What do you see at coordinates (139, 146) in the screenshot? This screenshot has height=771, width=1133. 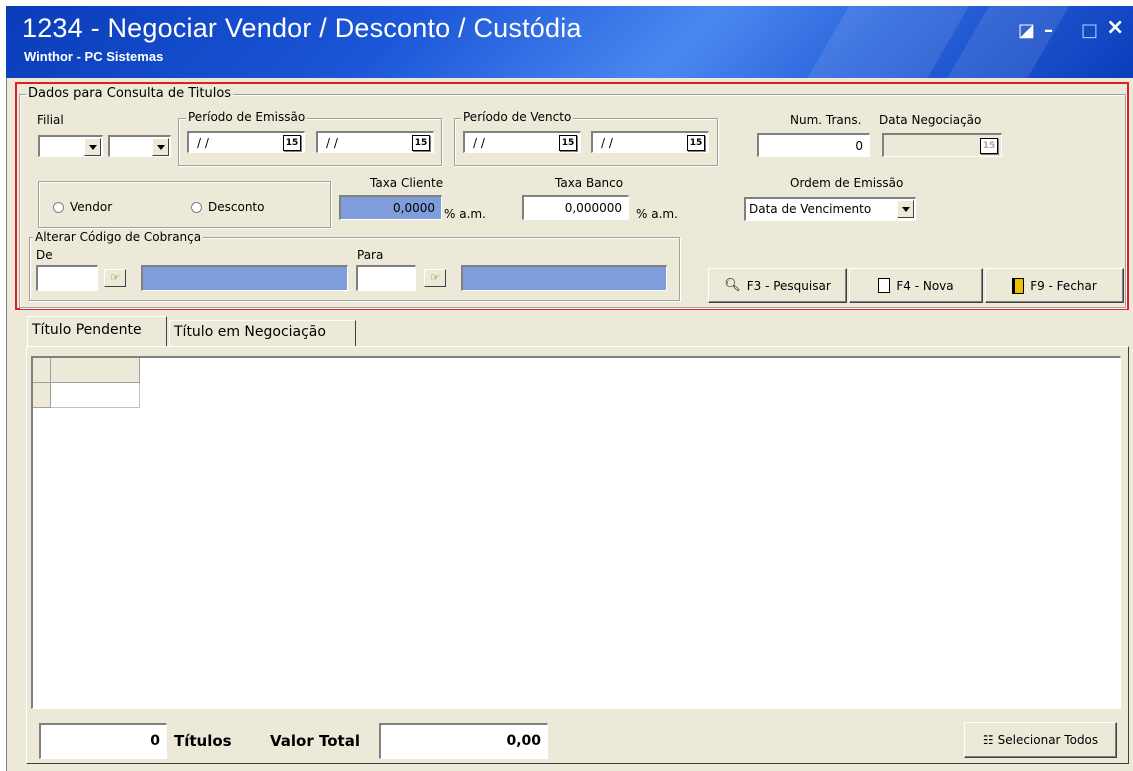 I see `filial-secondary-select` at bounding box center [139, 146].